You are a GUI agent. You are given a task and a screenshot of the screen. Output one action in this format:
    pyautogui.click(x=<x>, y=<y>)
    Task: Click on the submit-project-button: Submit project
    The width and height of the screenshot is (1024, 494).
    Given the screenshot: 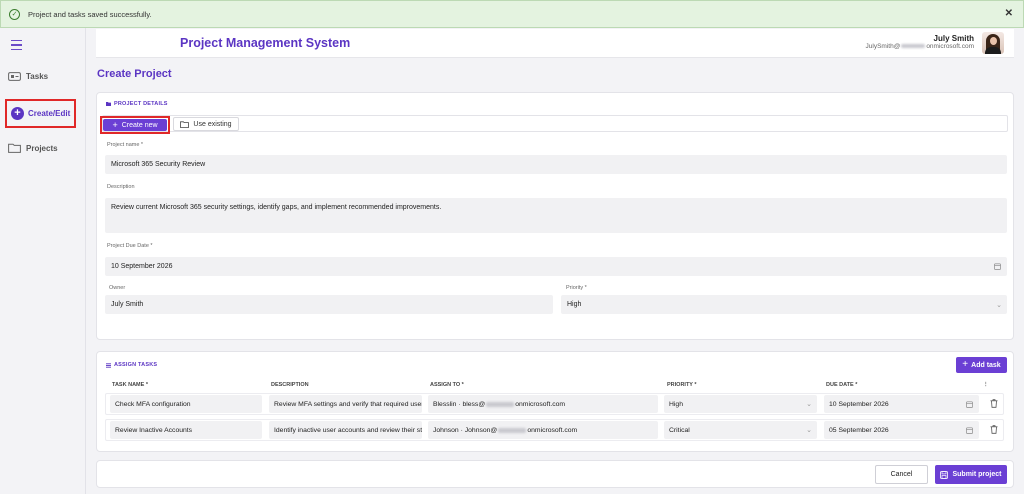 What is the action you would take?
    pyautogui.click(x=971, y=474)
    